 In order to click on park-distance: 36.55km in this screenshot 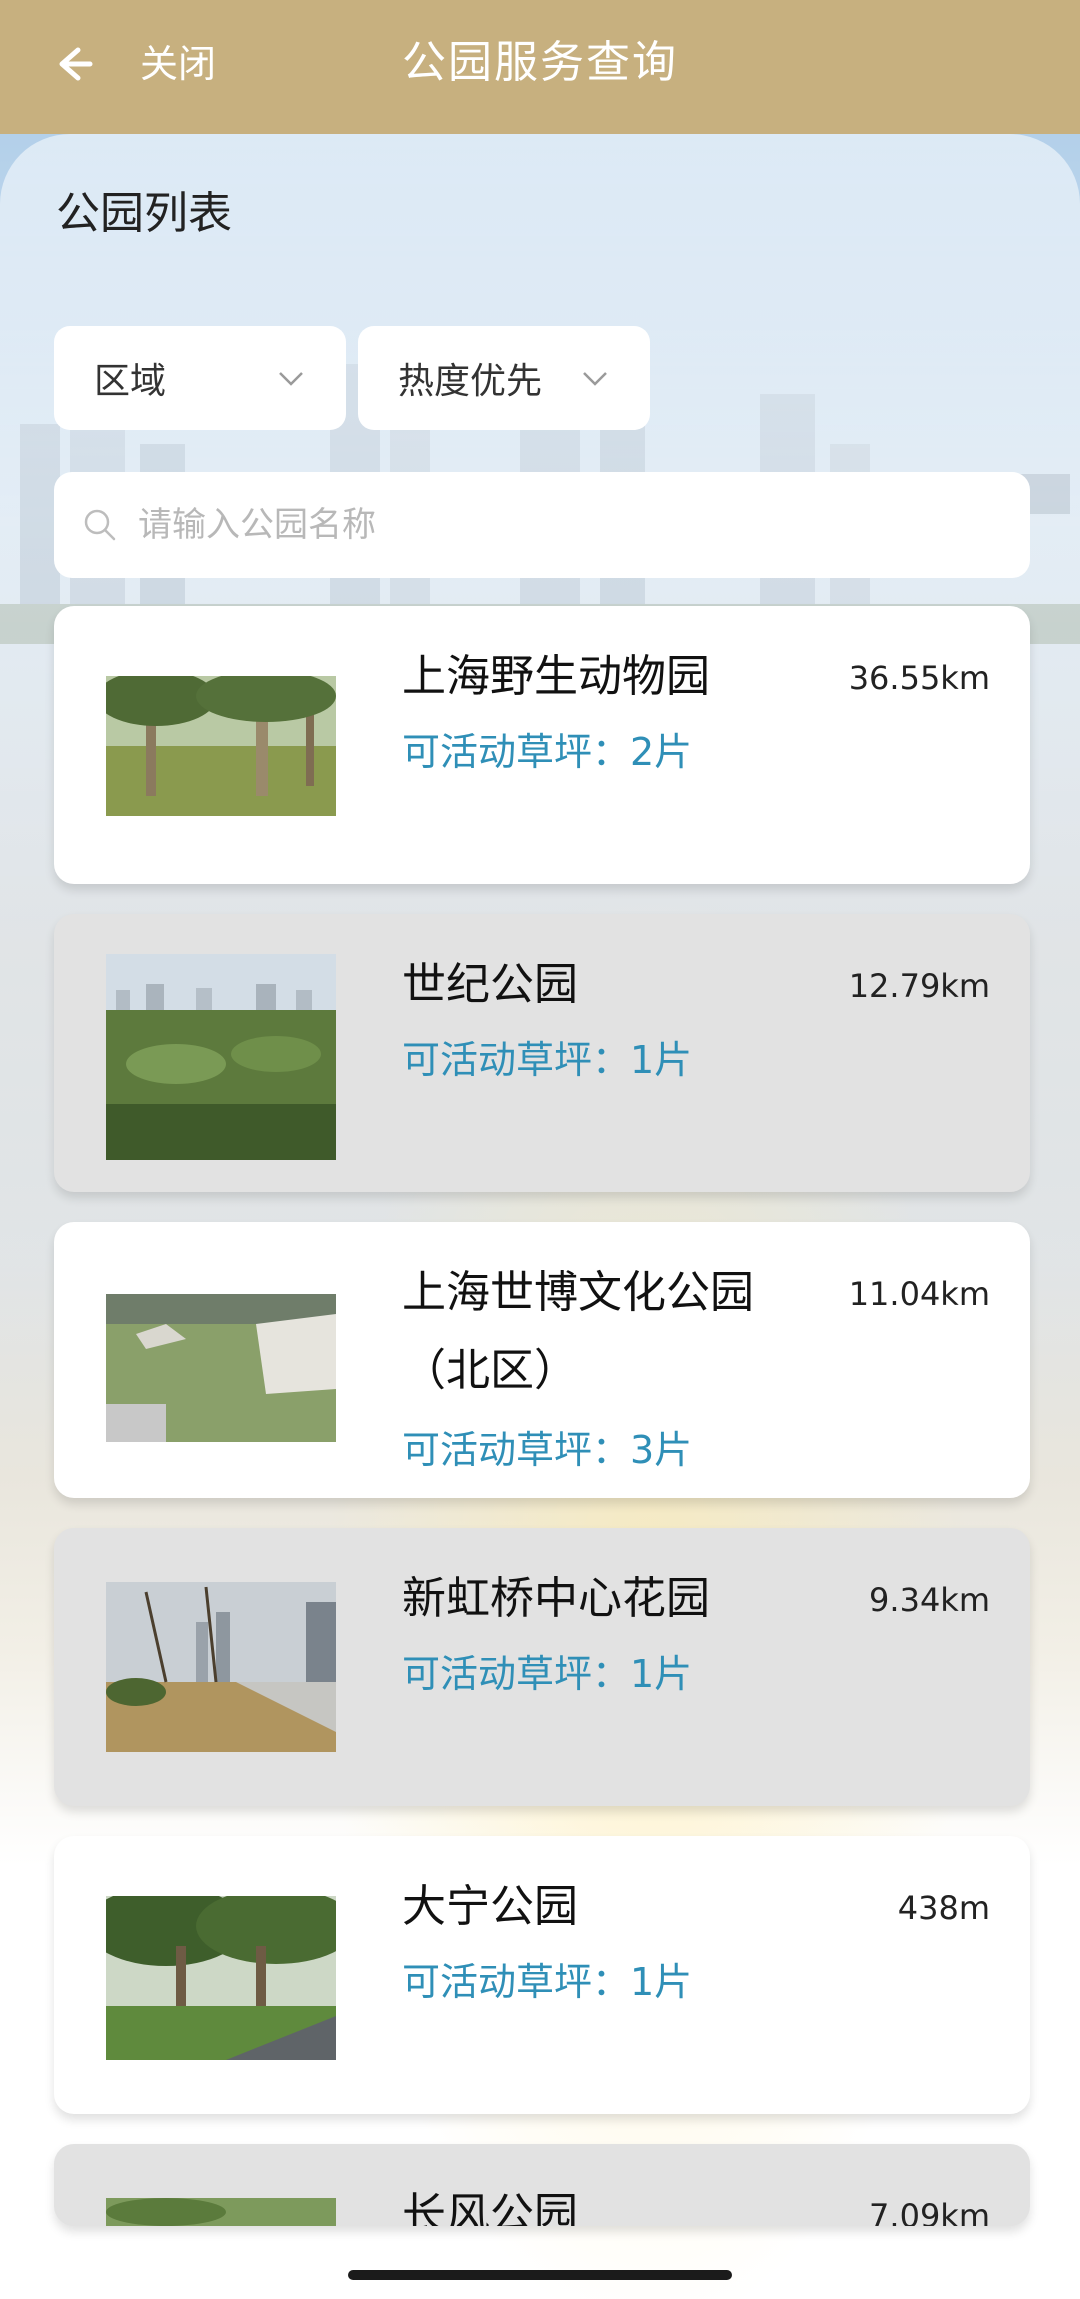, I will do `click(919, 678)`.